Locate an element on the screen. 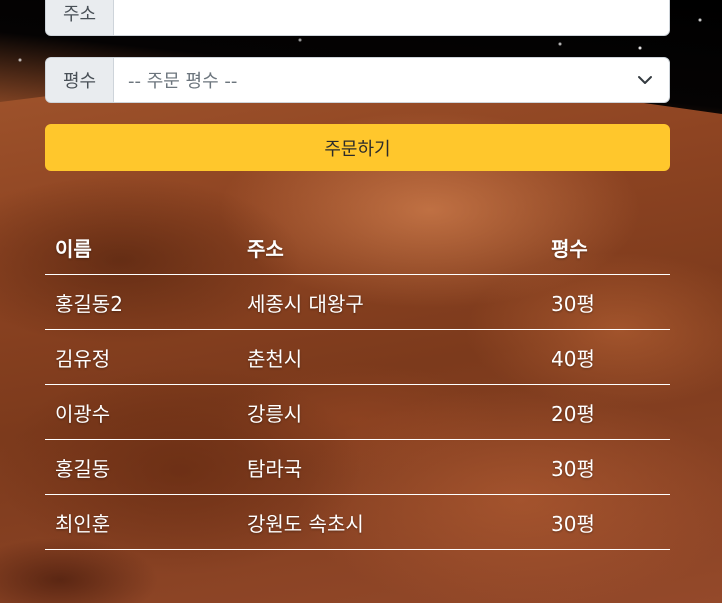 Image resolution: width=722 pixels, height=603 pixels. cell-address: 탐라국 is located at coordinates (389, 467).